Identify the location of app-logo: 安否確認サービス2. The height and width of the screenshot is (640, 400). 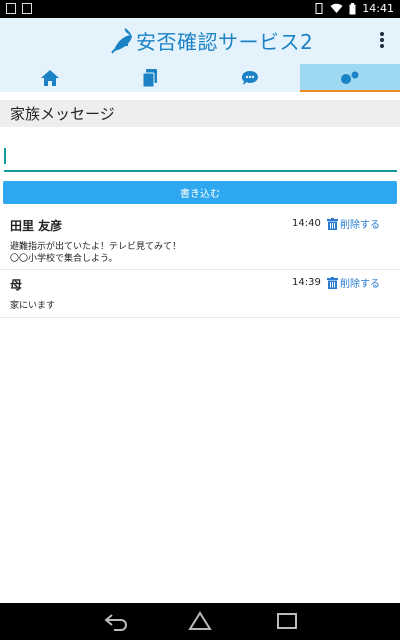
(211, 40).